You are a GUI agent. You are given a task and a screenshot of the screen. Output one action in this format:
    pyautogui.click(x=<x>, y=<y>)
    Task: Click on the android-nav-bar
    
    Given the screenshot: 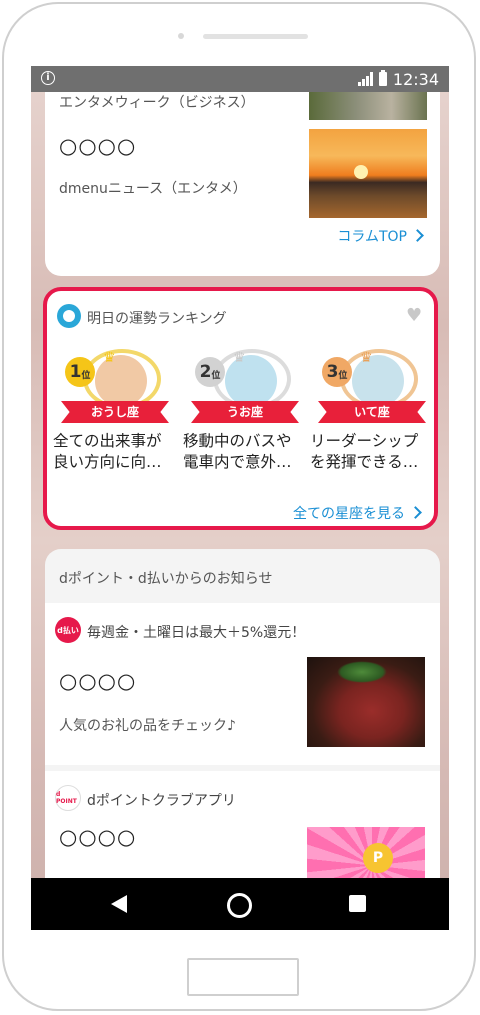 What is the action you would take?
    pyautogui.click(x=240, y=904)
    